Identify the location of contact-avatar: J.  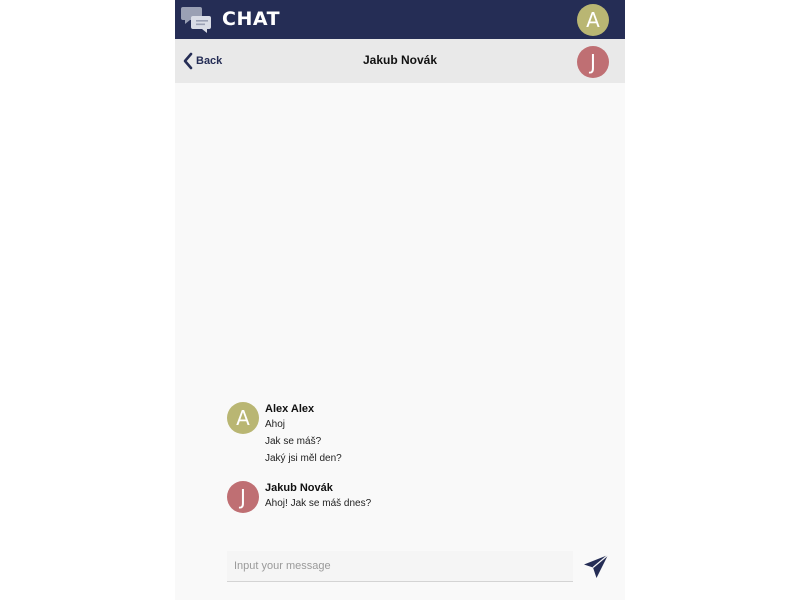
(593, 62).